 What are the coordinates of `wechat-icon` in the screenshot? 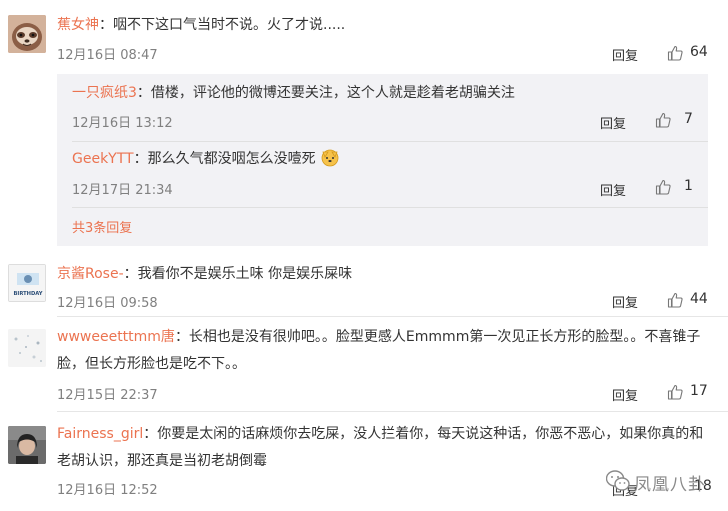 It's located at (618, 480).